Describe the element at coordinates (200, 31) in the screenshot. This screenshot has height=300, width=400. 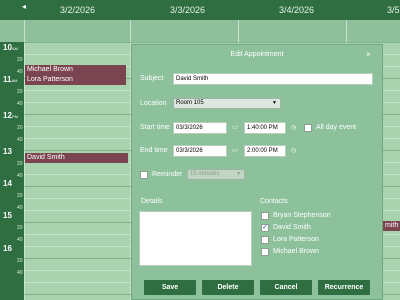
I see `all-day-row` at that location.